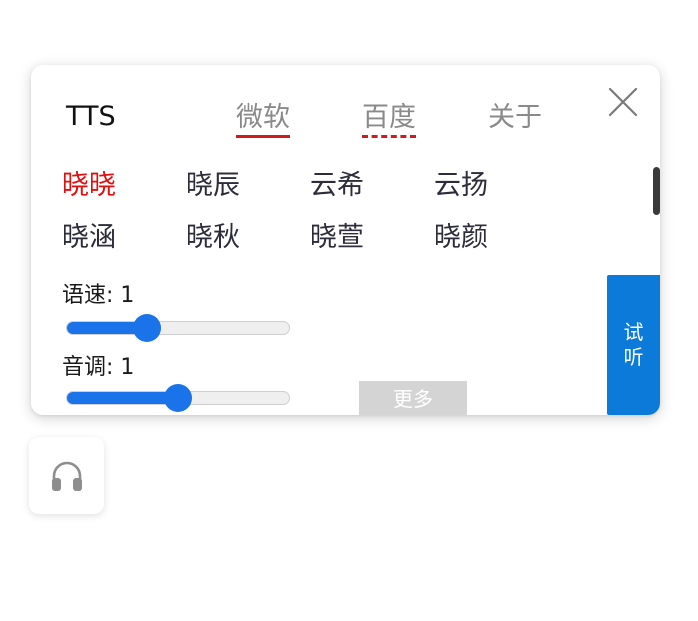  I want to click on speed-slider-track, so click(178, 328).